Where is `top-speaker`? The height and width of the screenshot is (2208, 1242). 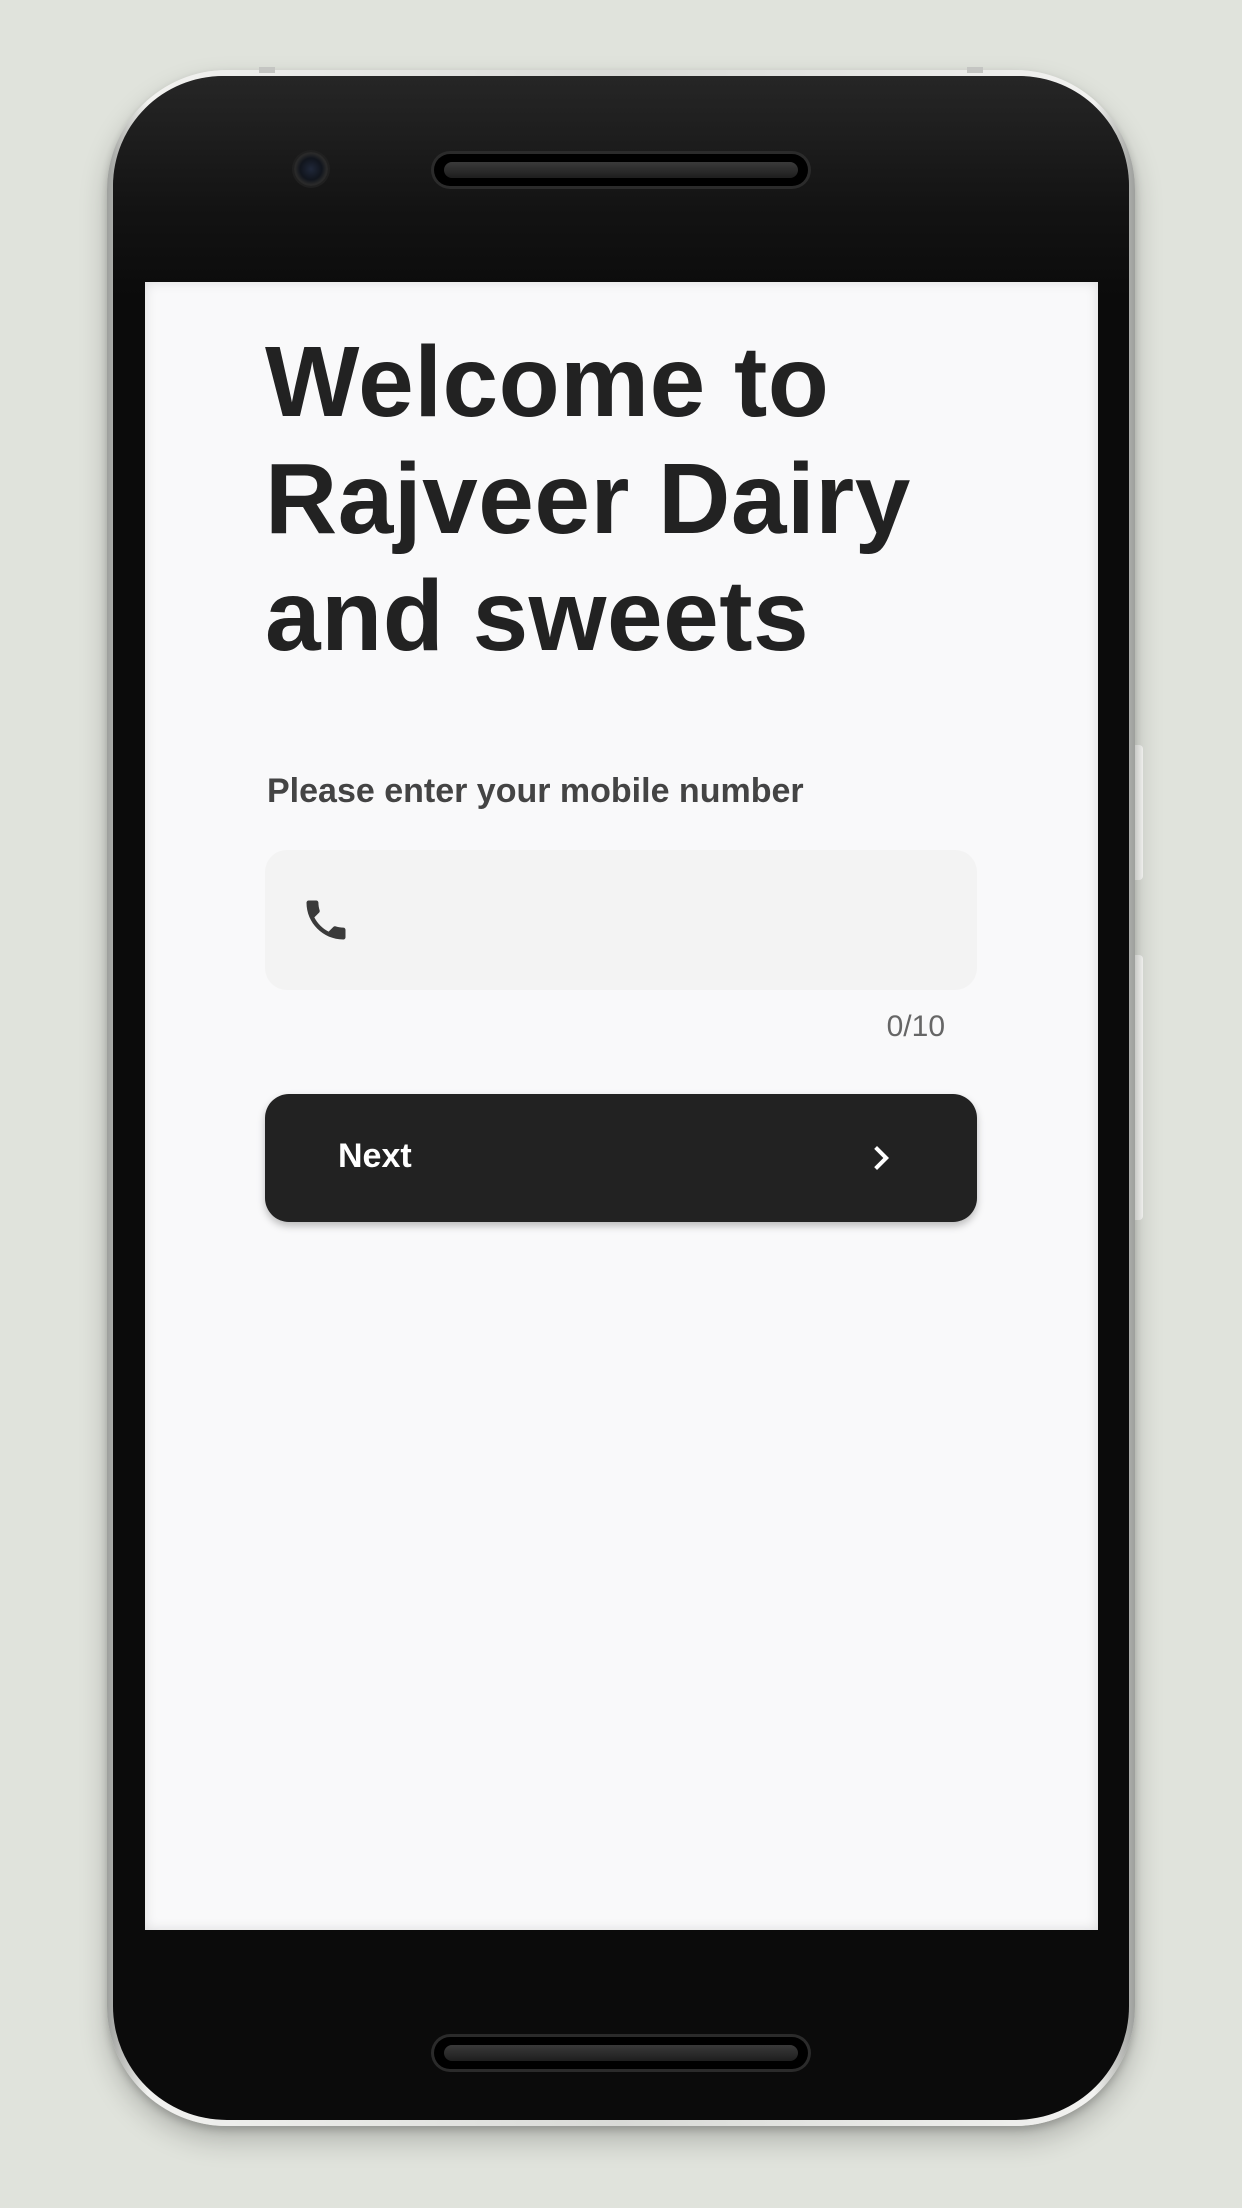
top-speaker is located at coordinates (621, 170).